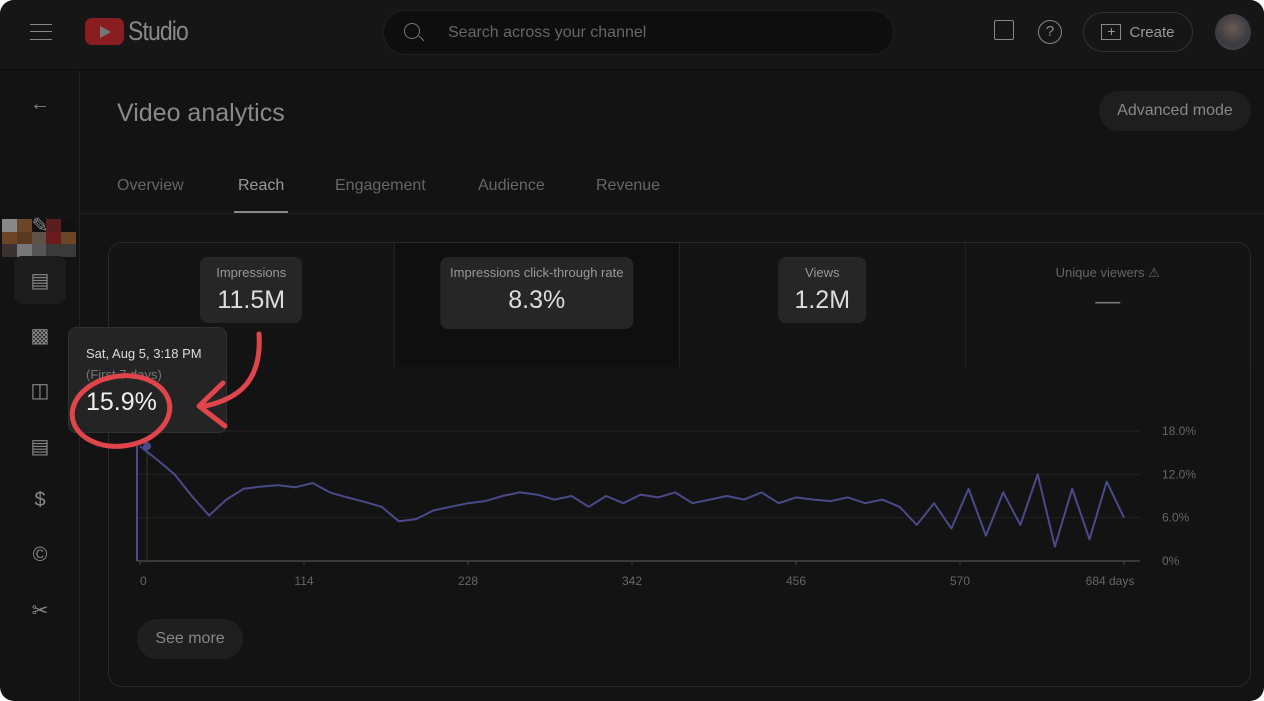  Describe the element at coordinates (40, 500) in the screenshot. I see `monetization-icon: $` at that location.